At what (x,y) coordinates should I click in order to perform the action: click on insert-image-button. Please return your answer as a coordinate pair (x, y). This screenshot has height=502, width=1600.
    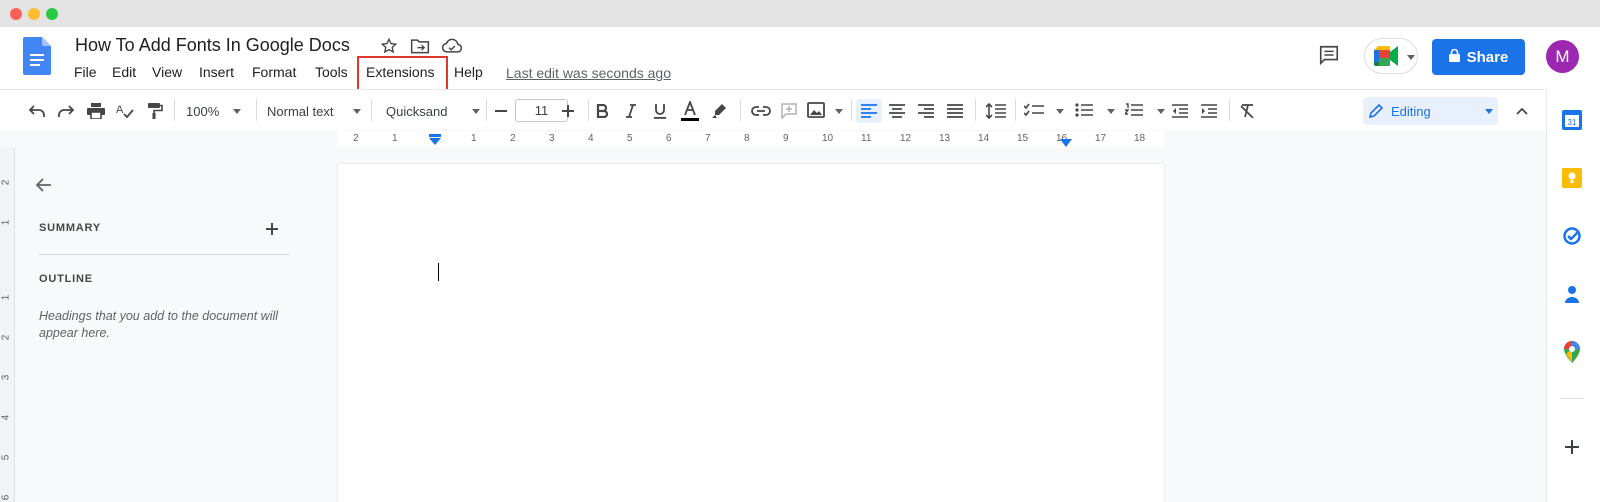
    Looking at the image, I should click on (825, 111).